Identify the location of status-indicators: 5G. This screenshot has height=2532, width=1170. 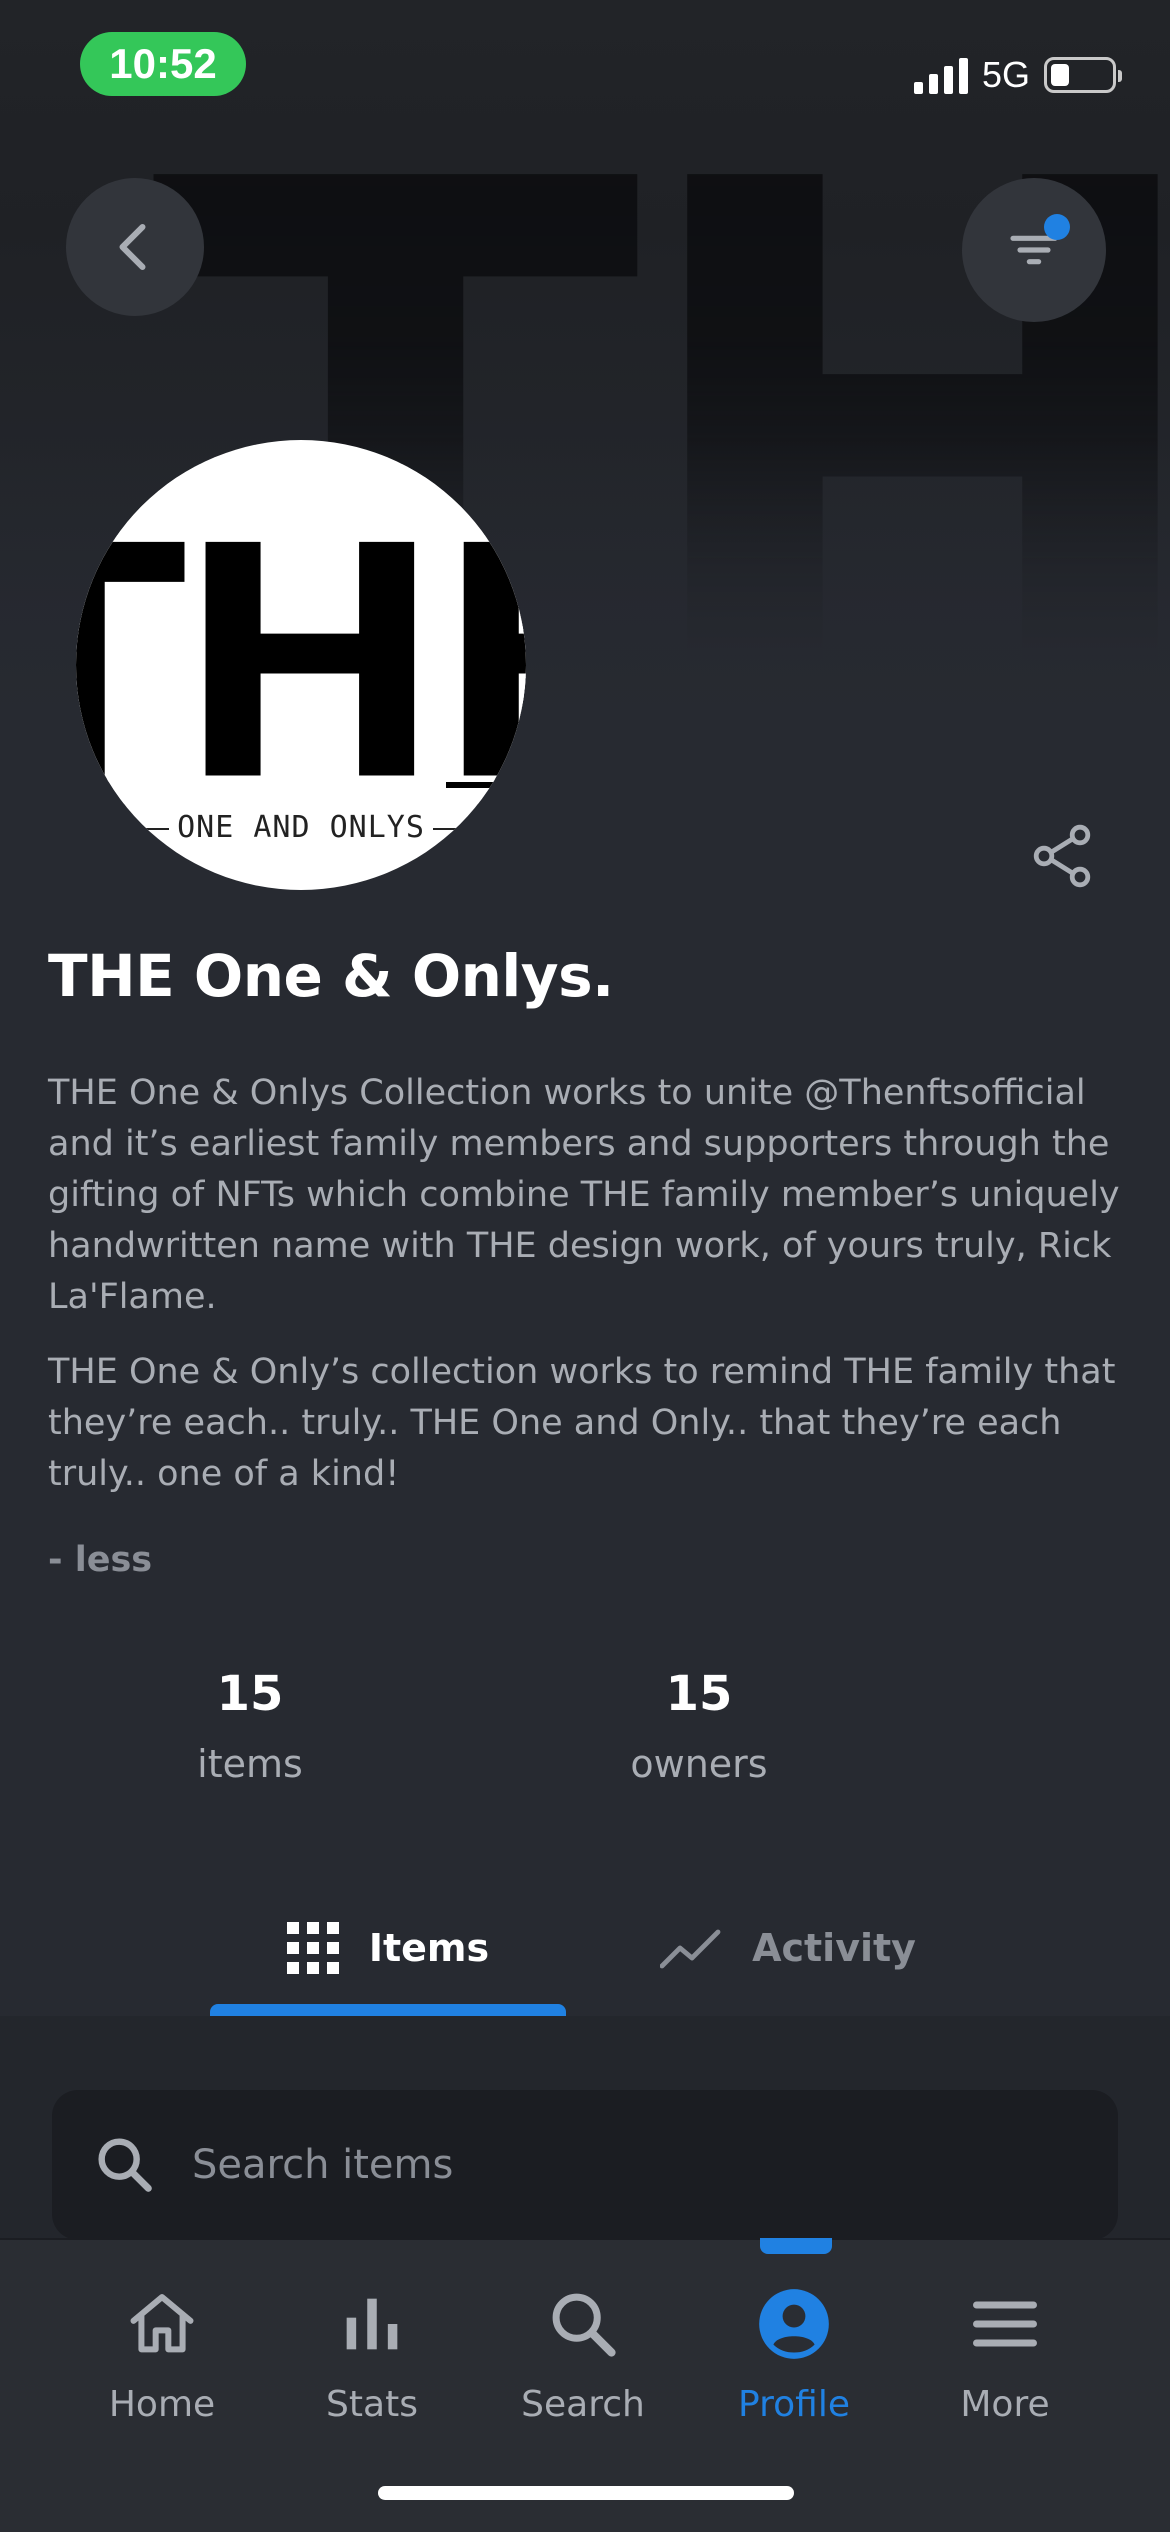
(1017, 75).